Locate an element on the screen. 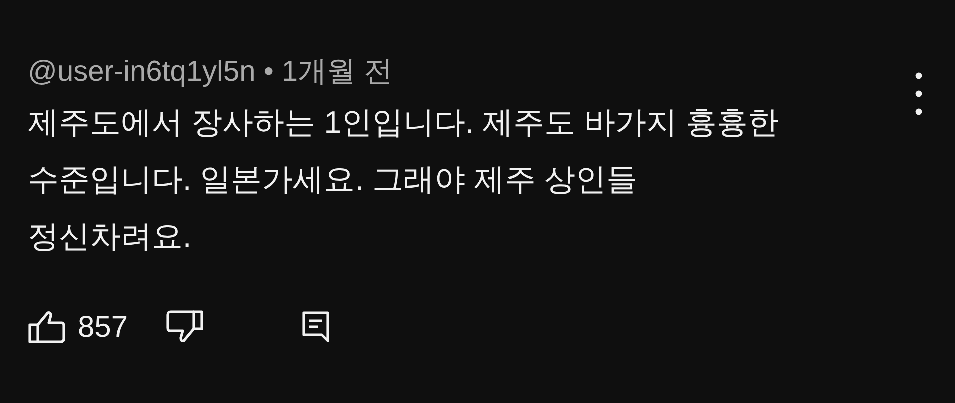  like-button is located at coordinates (47, 327).